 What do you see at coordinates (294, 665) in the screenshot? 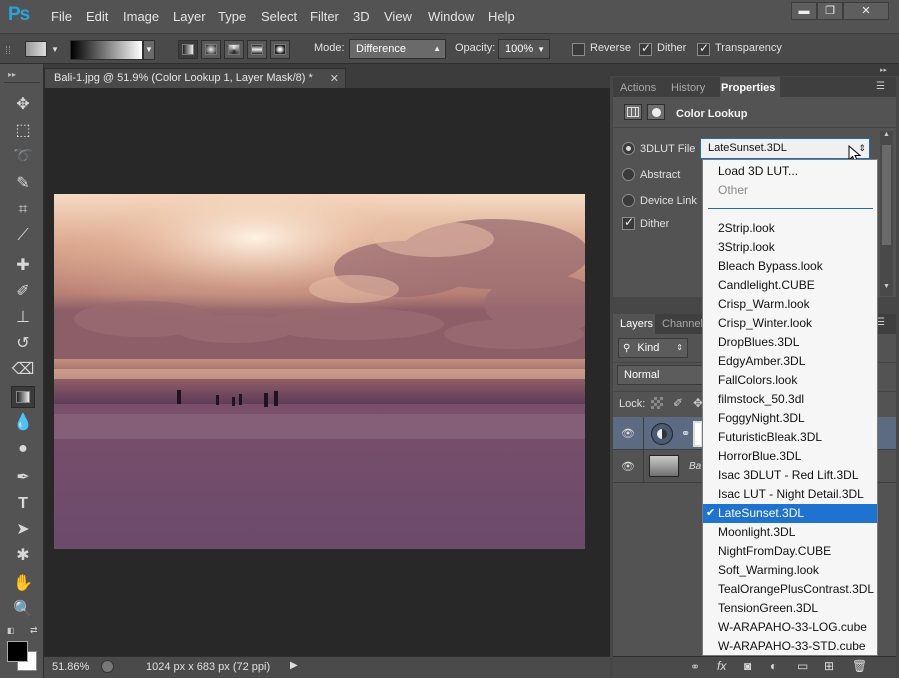
I see `status-menu-arrow-icon: ▶` at bounding box center [294, 665].